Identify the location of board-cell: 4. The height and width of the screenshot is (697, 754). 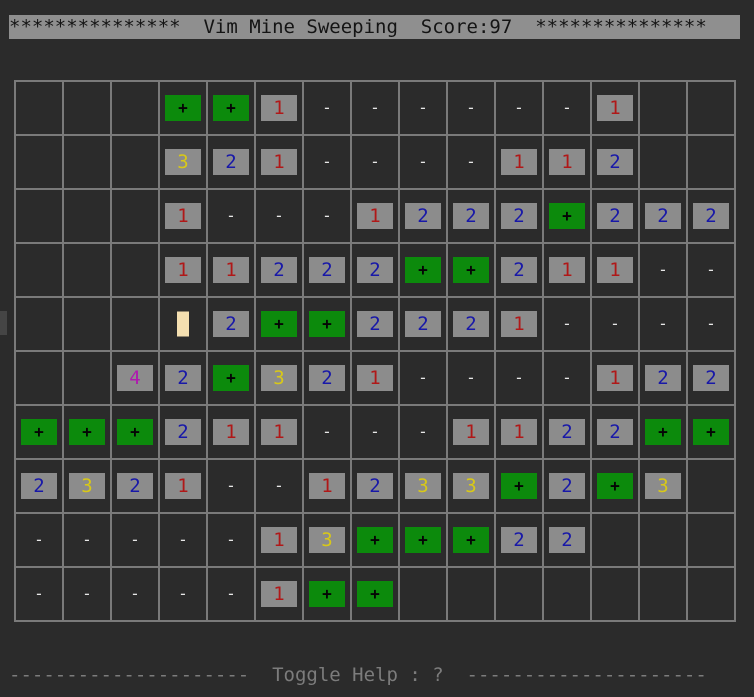
(135, 378).